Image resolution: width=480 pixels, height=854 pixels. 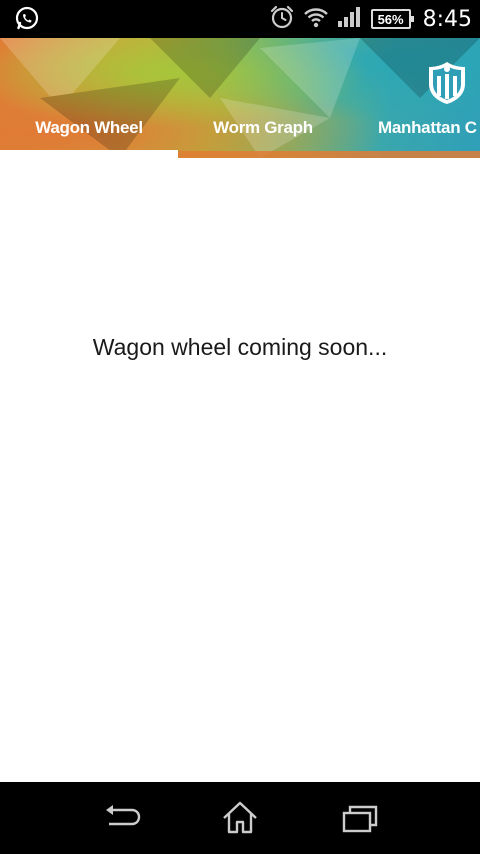 What do you see at coordinates (282, 19) in the screenshot?
I see `alarm-icon` at bounding box center [282, 19].